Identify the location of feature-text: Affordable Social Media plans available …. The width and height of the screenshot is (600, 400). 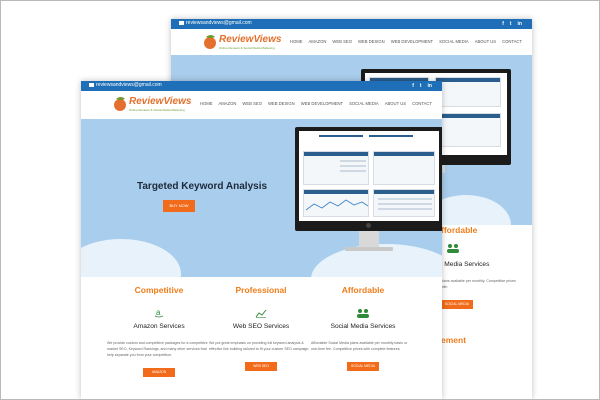
(359, 346).